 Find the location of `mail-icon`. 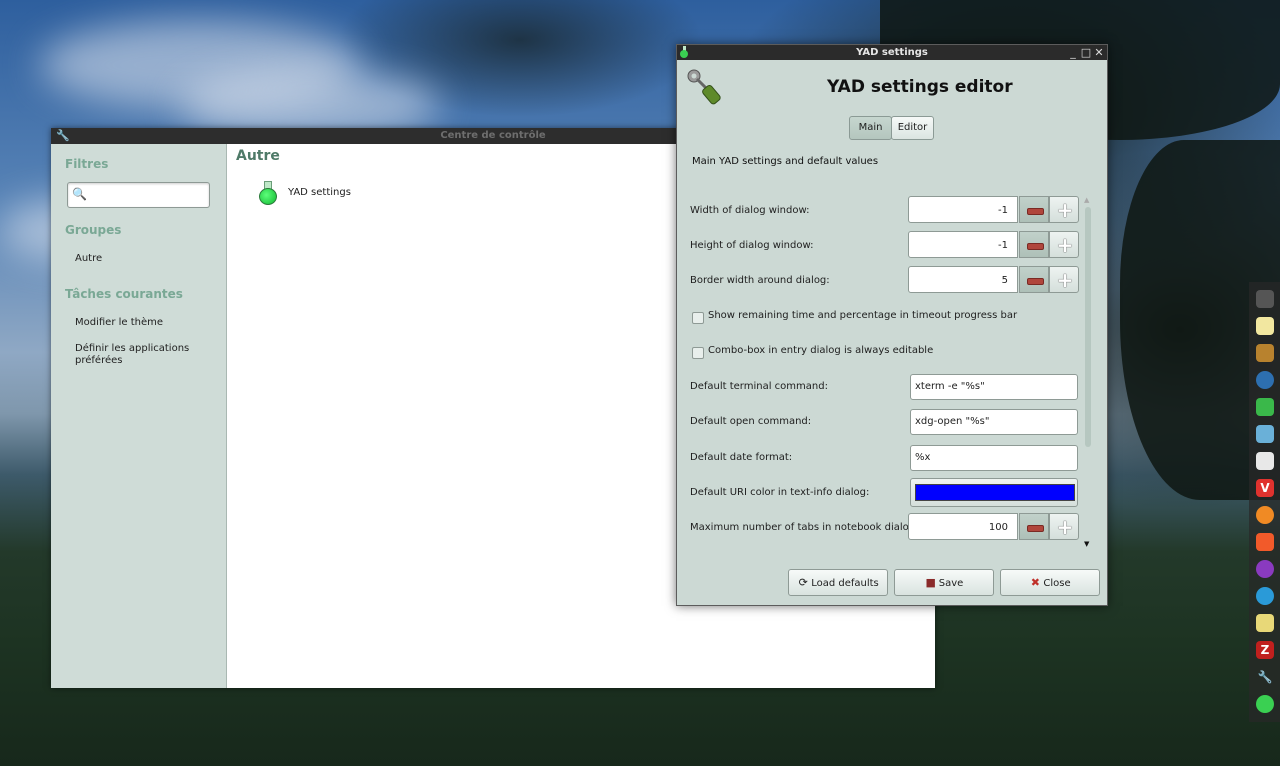

mail-icon is located at coordinates (1265, 461).